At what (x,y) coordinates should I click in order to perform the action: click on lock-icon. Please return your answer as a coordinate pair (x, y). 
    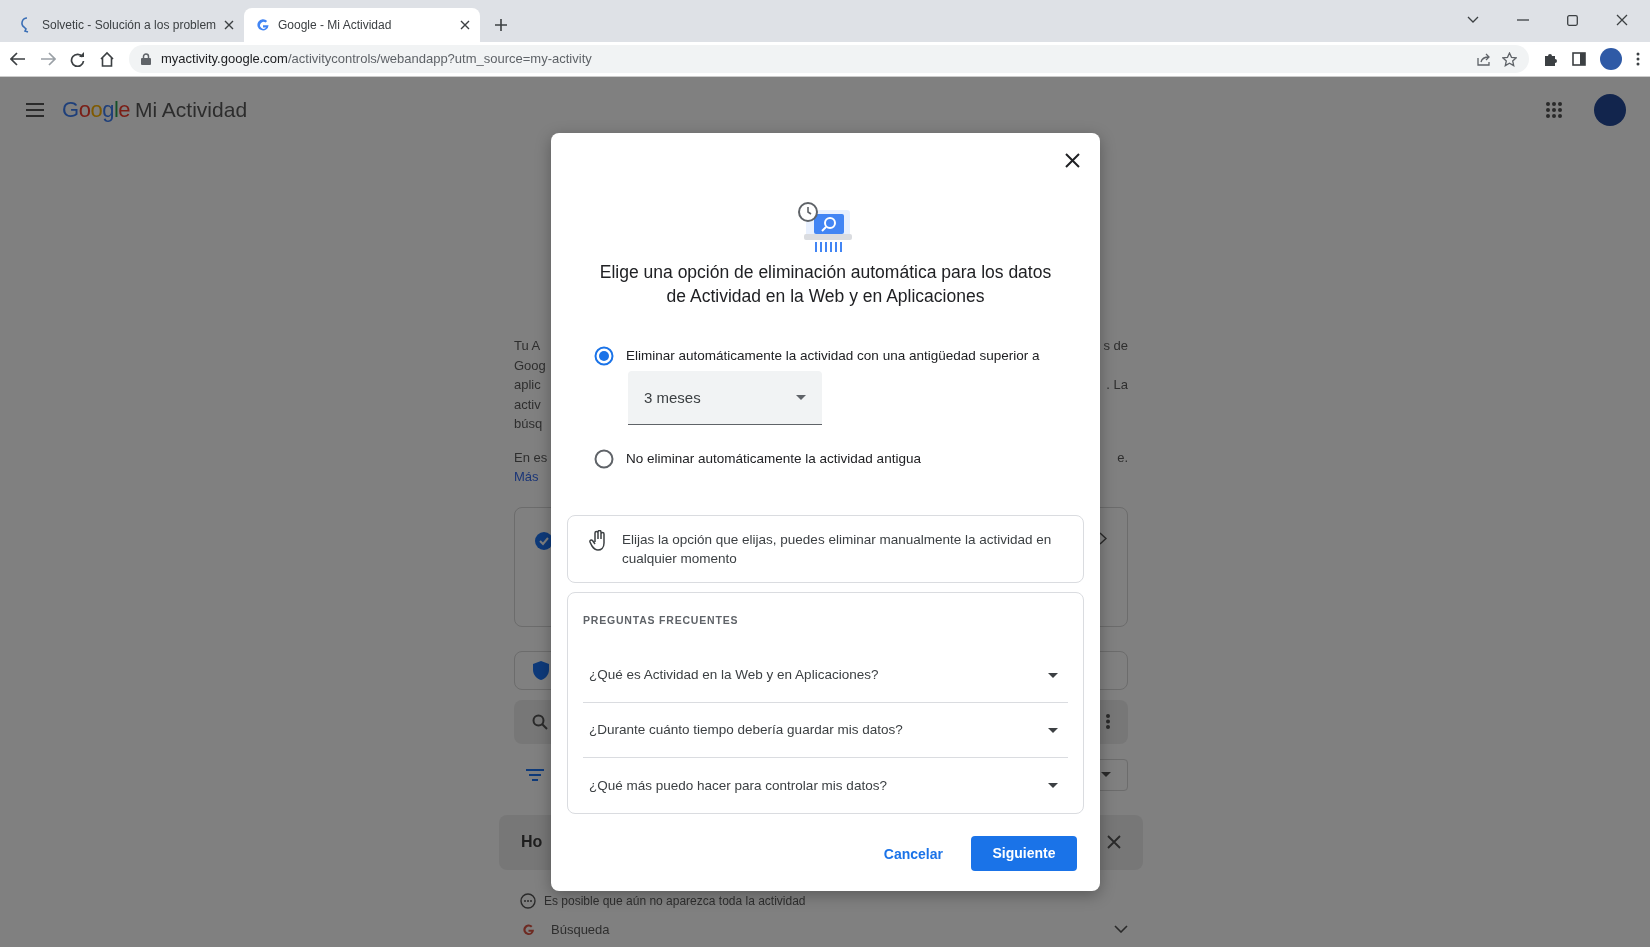
    Looking at the image, I should click on (146, 59).